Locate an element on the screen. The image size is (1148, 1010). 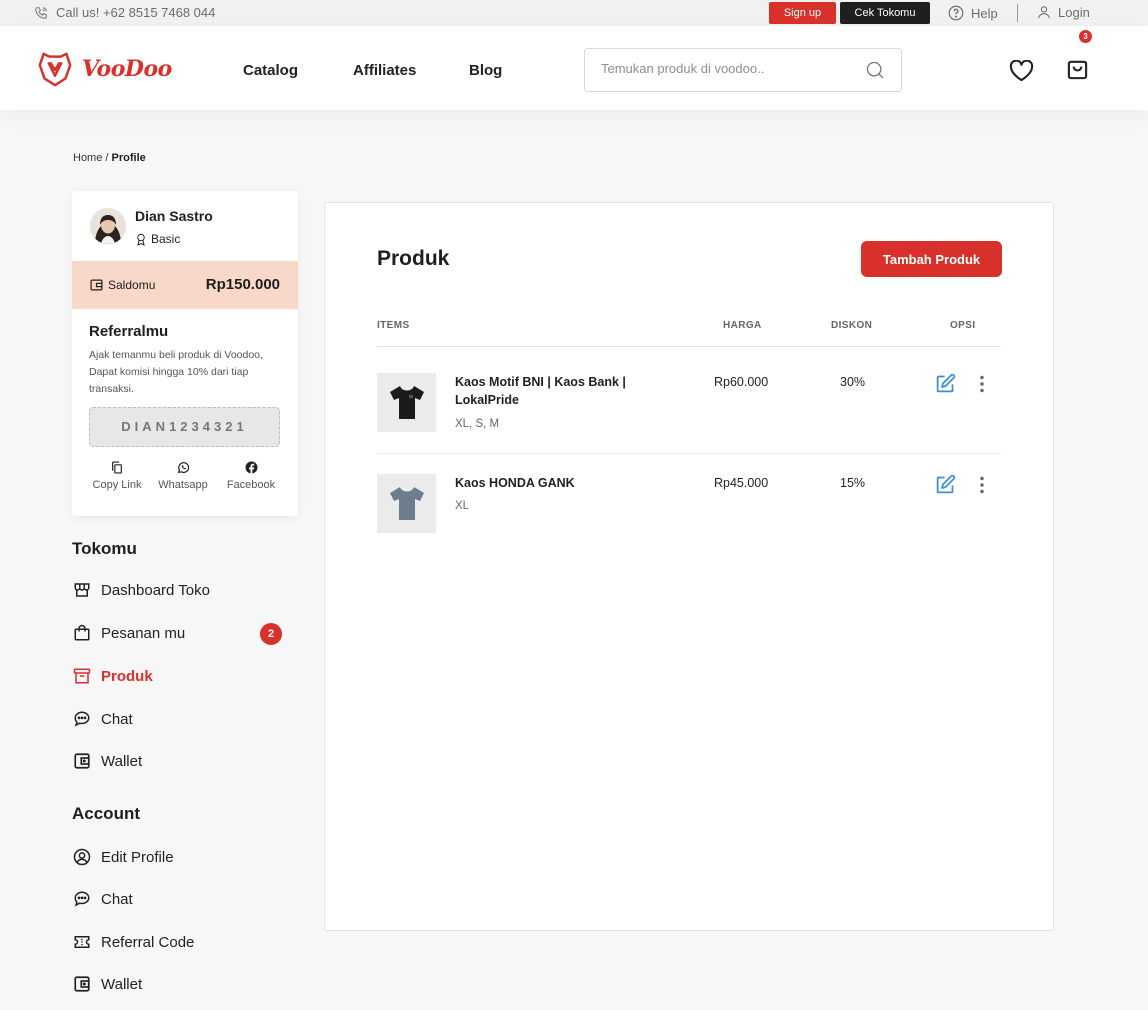
sidebar-item-label: Pesanan mu is located at coordinates (143, 633).